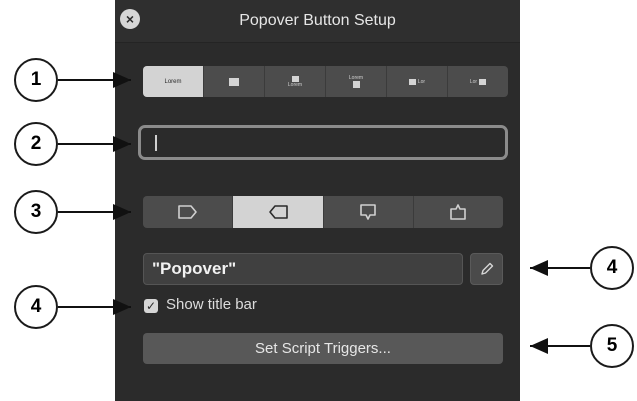 Image resolution: width=637 pixels, height=401 pixels. I want to click on callout-2: 2, so click(36, 144).